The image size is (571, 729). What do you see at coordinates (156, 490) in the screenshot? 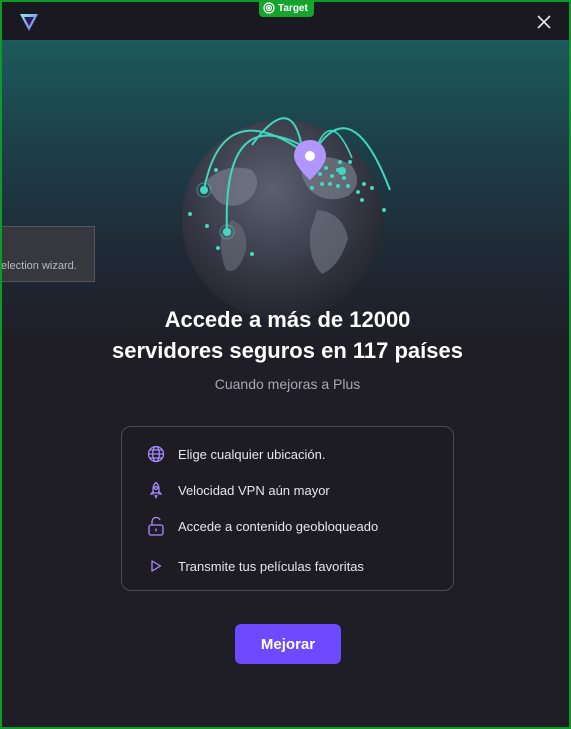
I see `rocket-icon` at bounding box center [156, 490].